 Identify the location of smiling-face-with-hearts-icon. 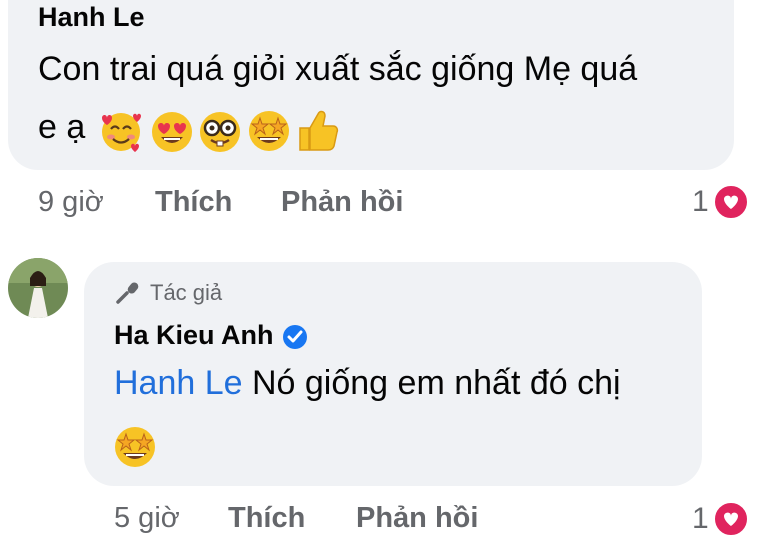
(121, 132).